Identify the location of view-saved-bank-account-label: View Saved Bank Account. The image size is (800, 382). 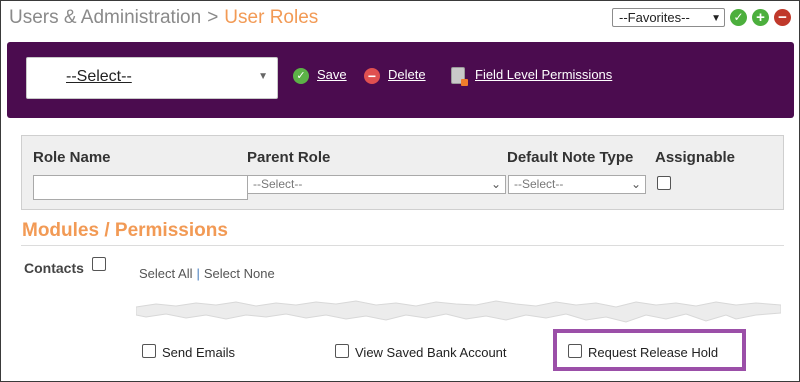
(431, 352).